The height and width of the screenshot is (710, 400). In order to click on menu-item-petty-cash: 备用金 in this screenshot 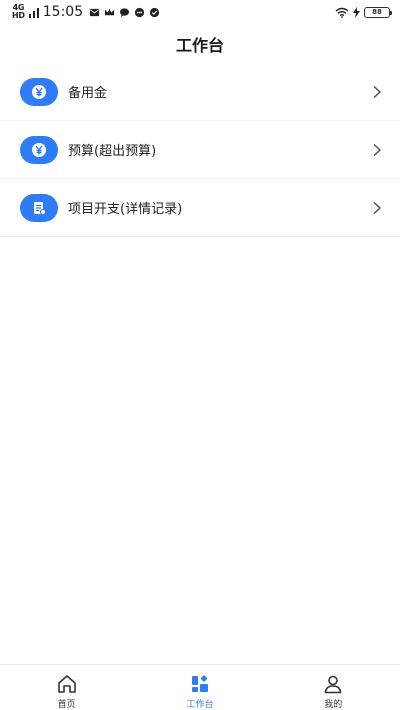, I will do `click(200, 92)`.